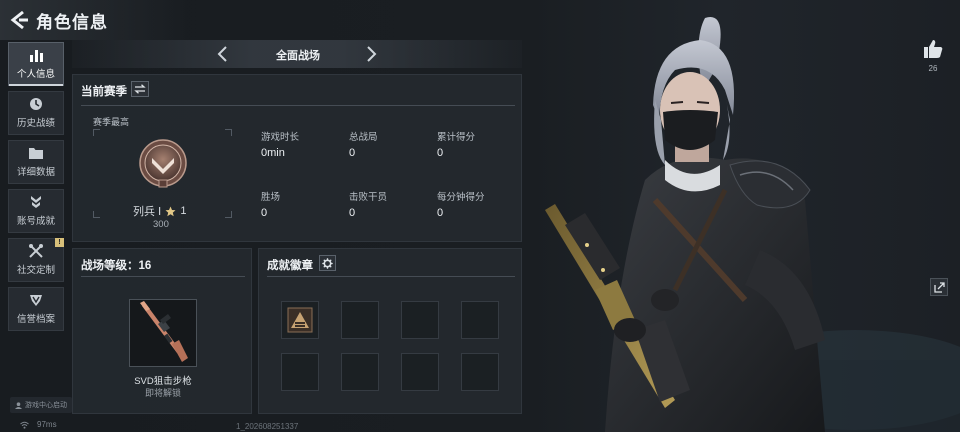  What do you see at coordinates (456, 137) in the screenshot?
I see `stat-label: 累计得分` at bounding box center [456, 137].